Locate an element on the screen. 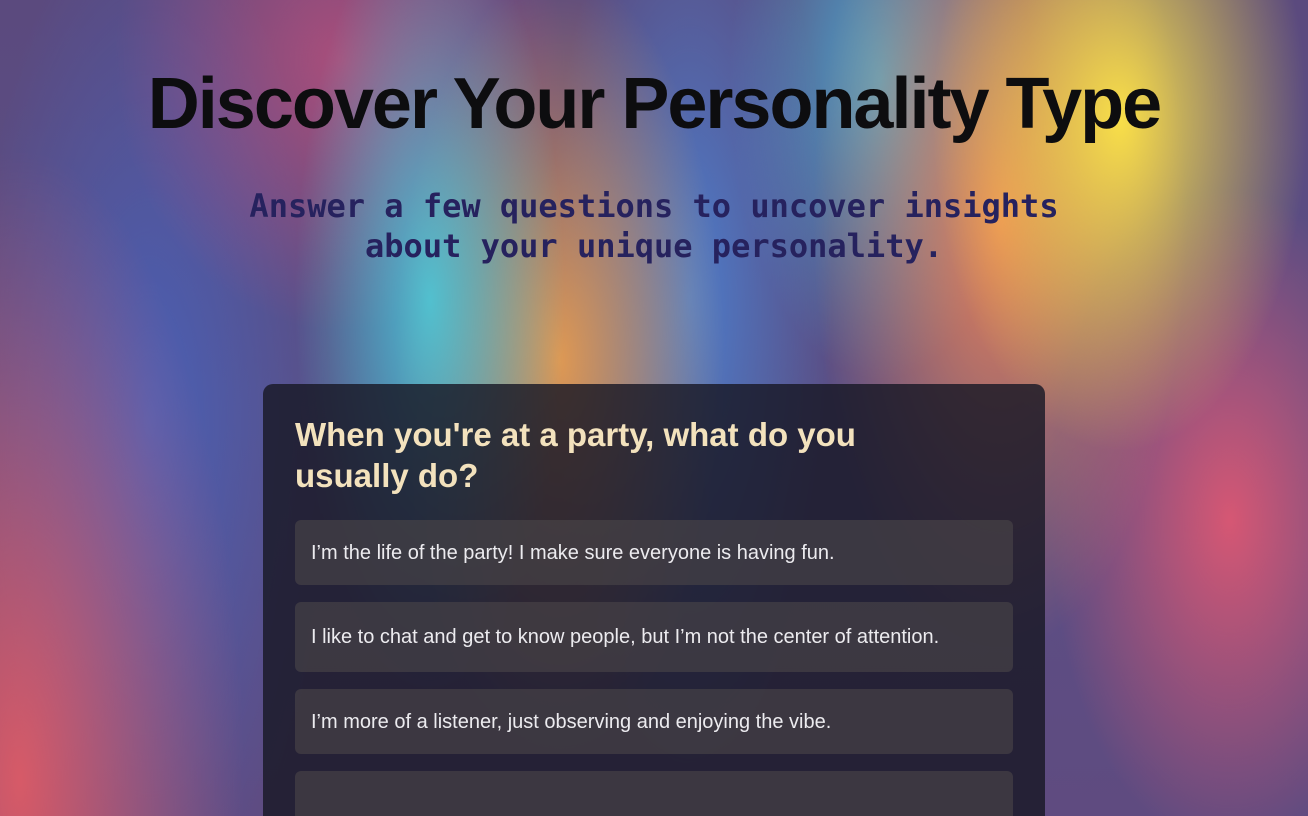  page-title: Discover Your Personality Type is located at coordinates (654, 104).